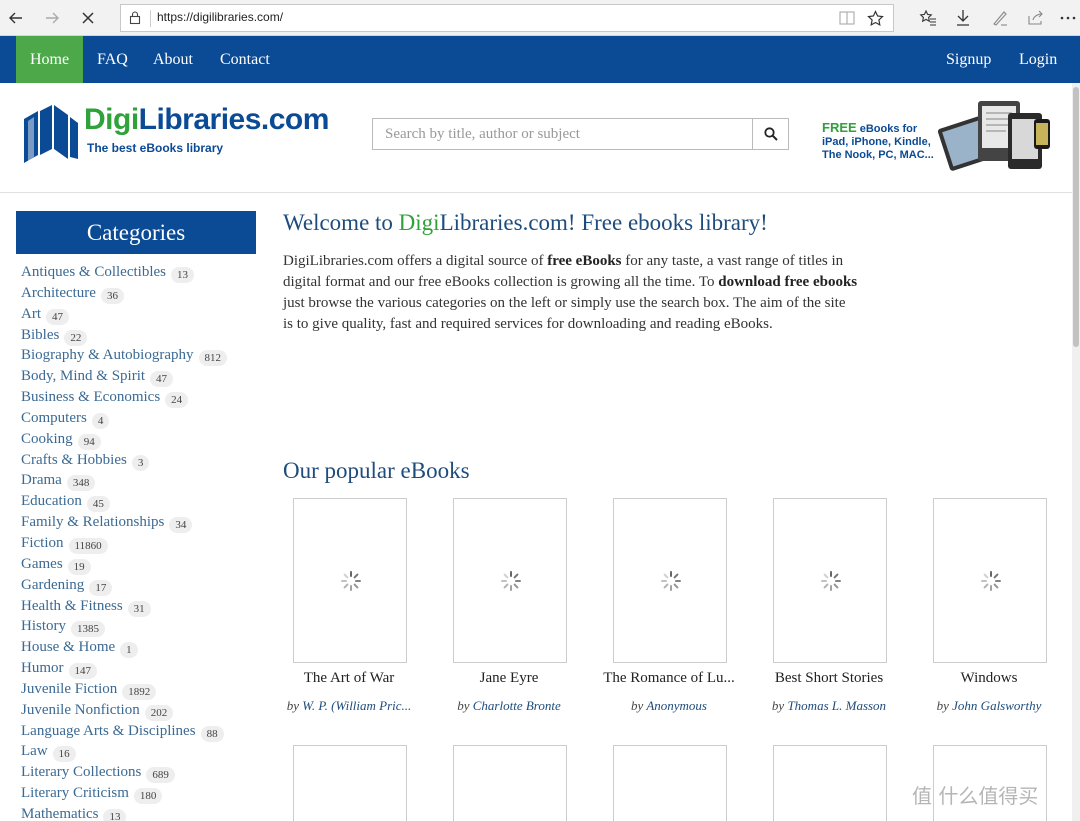 The image size is (1080, 821). I want to click on more-menu-icon, so click(1068, 18).